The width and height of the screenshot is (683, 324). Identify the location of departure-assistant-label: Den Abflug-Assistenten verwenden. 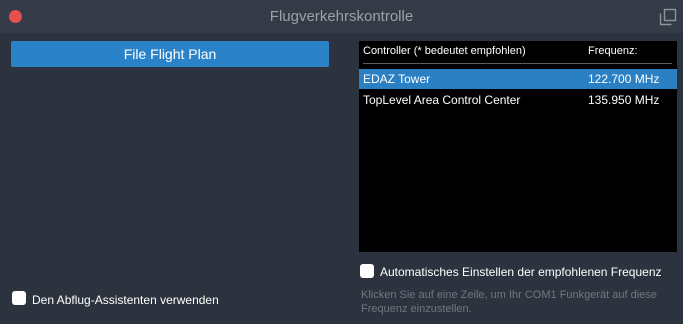
(125, 300).